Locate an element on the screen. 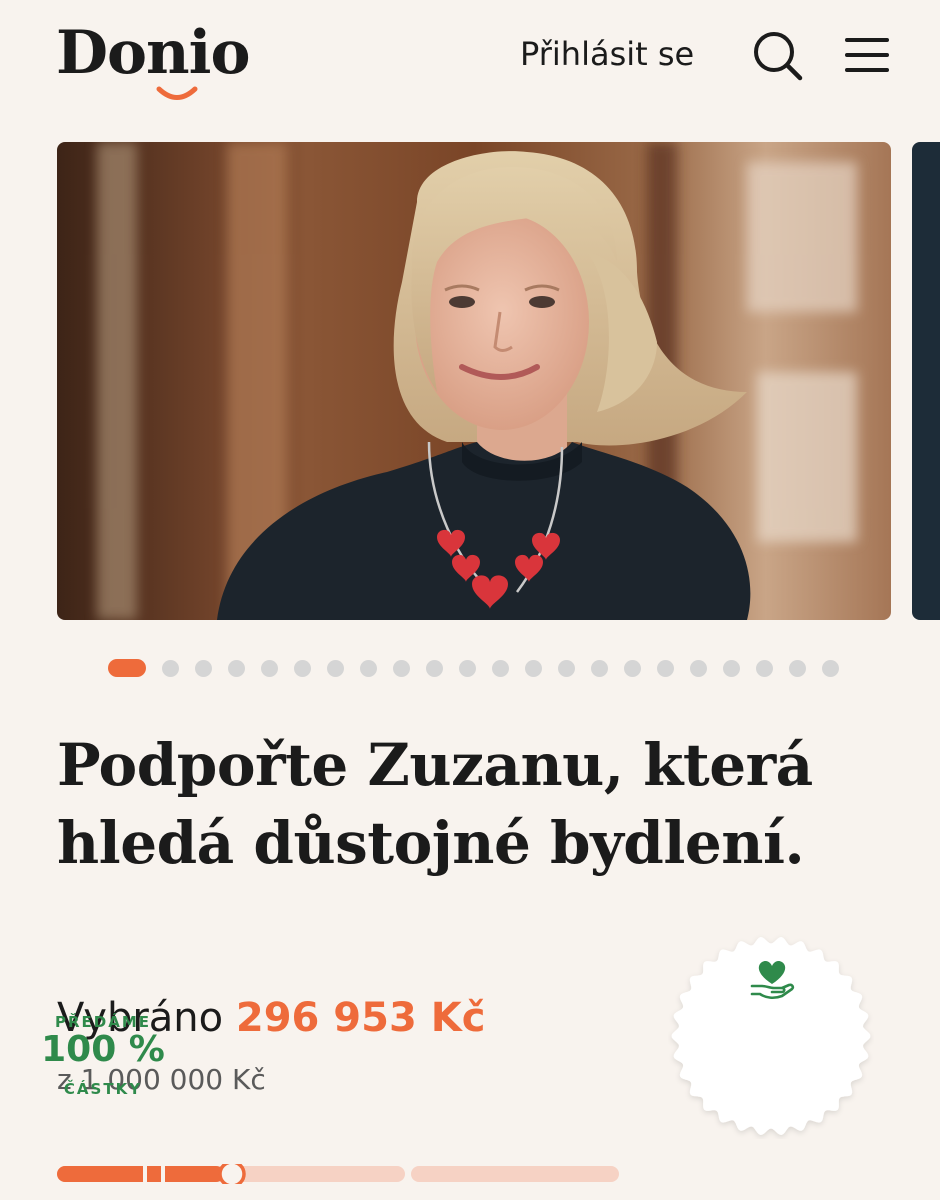  badge-line-2: 100 % is located at coordinates (103, 1049).